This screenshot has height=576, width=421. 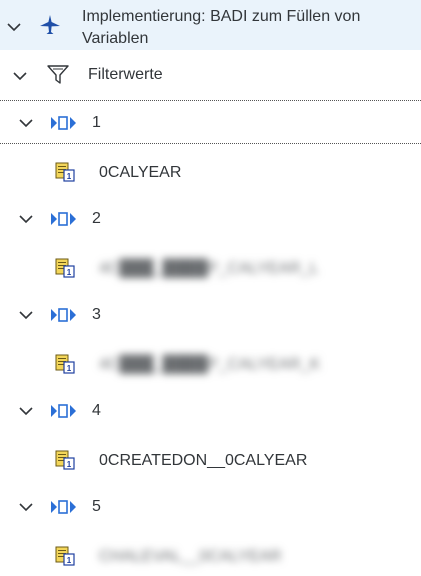 What do you see at coordinates (210, 123) in the screenshot?
I see `tree-group-row: 1` at bounding box center [210, 123].